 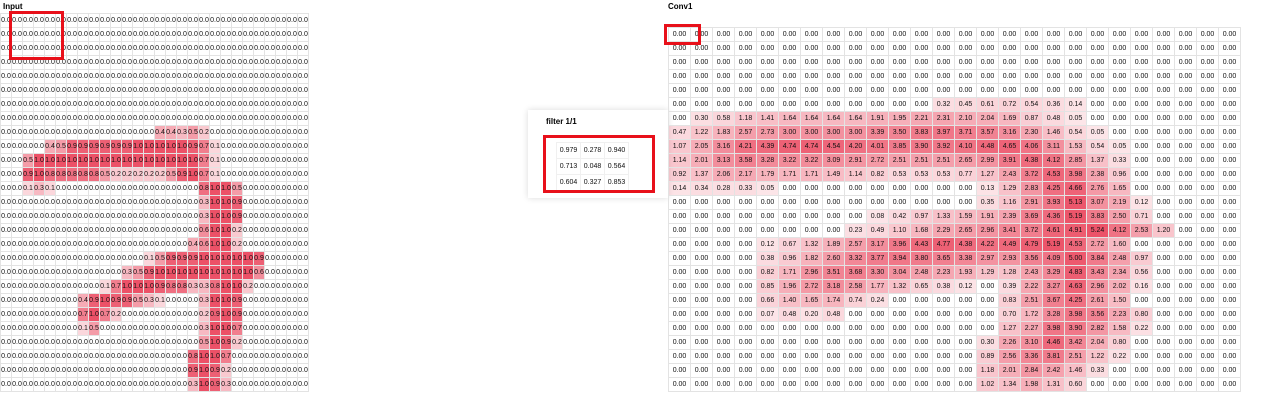 What do you see at coordinates (1031, 286) in the screenshot?
I see `conv_rows-cell: 2.22` at bounding box center [1031, 286].